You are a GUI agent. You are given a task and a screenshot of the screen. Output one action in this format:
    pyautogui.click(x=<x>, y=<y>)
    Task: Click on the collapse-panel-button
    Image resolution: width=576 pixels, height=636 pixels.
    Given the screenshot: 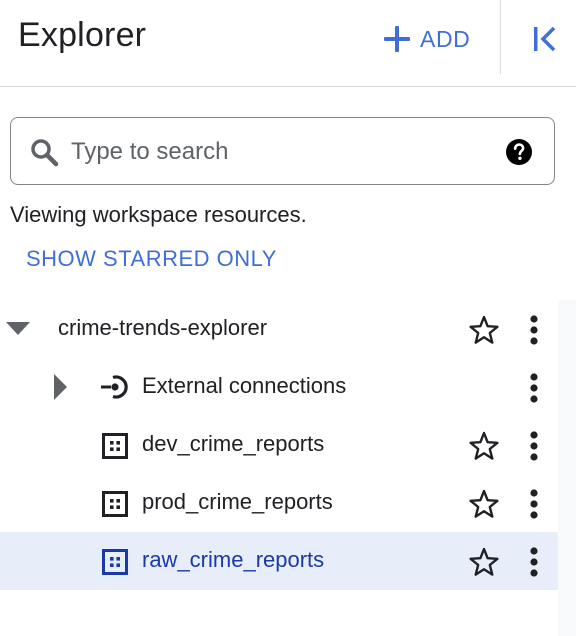 What is the action you would take?
    pyautogui.click(x=545, y=39)
    